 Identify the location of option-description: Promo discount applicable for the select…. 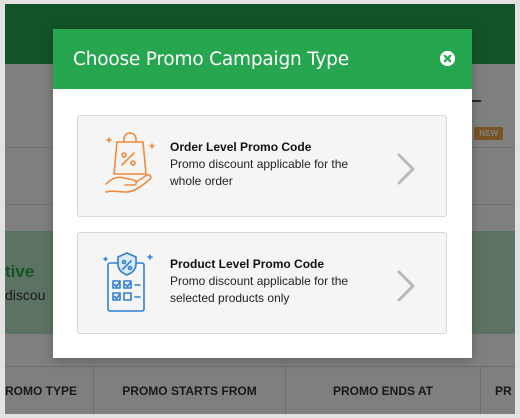
(259, 289).